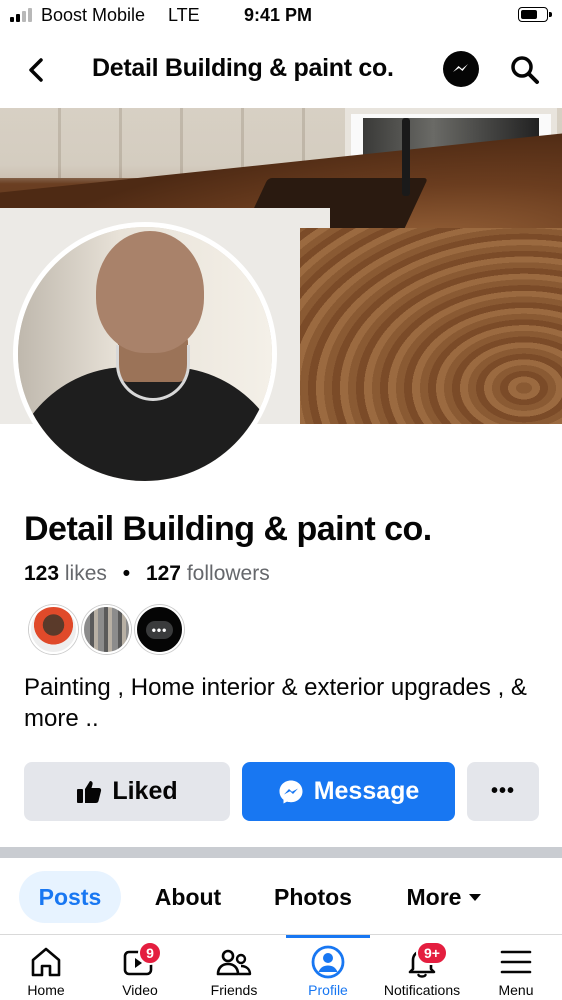 This screenshot has width=562, height=1000. I want to click on menu-icon, so click(516, 962).